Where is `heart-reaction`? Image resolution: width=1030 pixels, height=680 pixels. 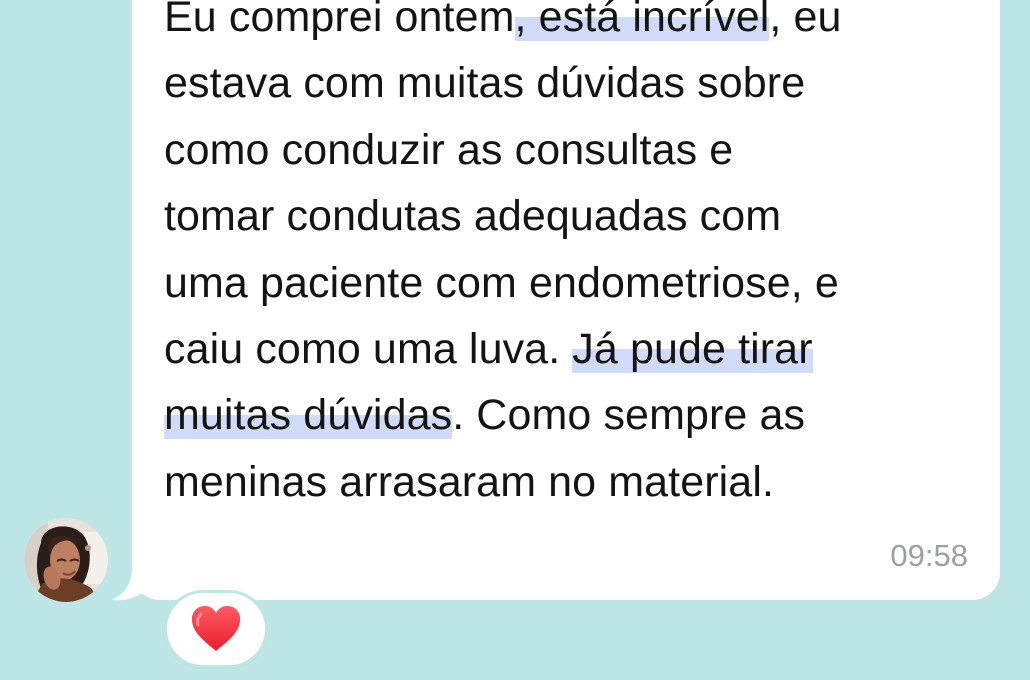
heart-reaction is located at coordinates (216, 629).